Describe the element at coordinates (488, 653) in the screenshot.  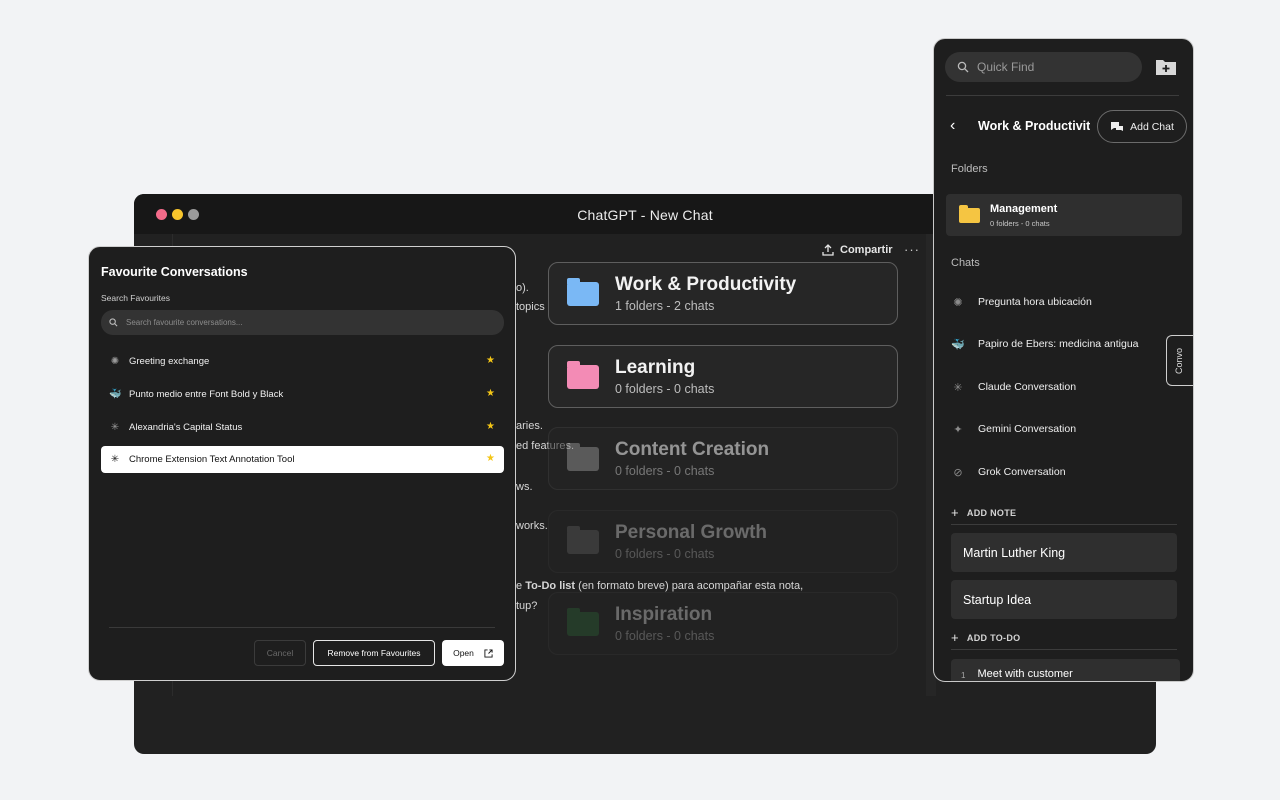
I see `external-link-icon` at that location.